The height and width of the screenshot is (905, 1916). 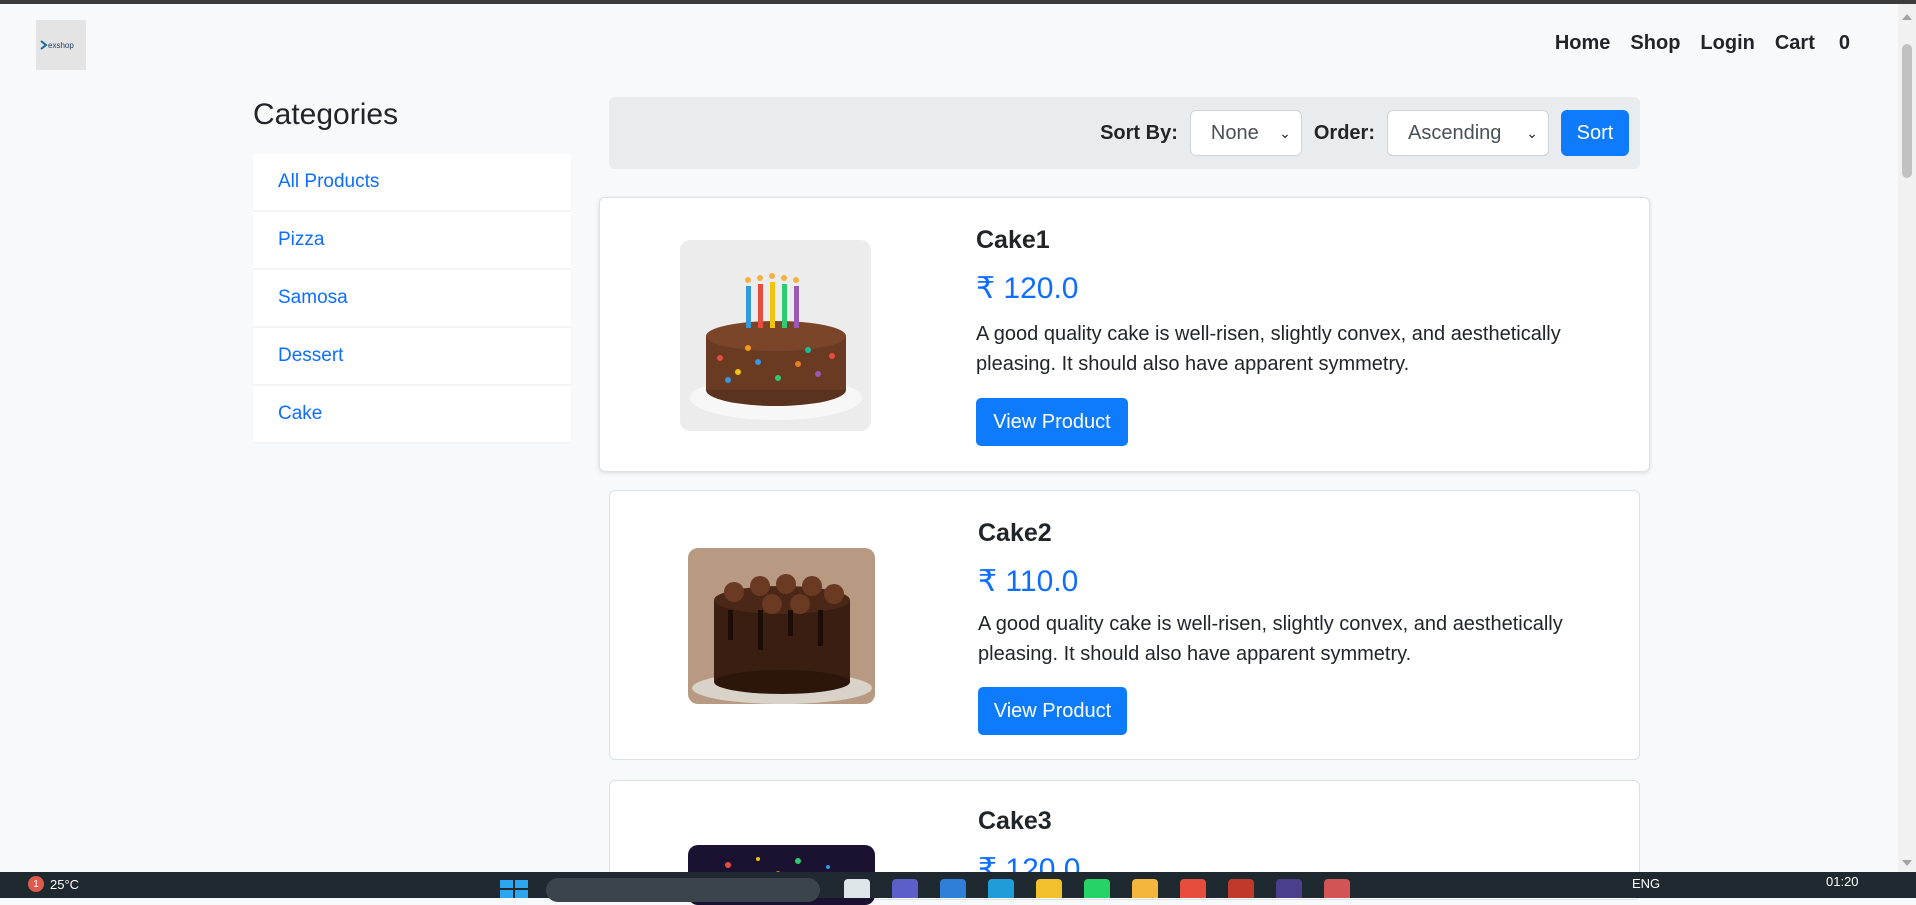 What do you see at coordinates (36, 884) in the screenshot?
I see `notification-badge: 1` at bounding box center [36, 884].